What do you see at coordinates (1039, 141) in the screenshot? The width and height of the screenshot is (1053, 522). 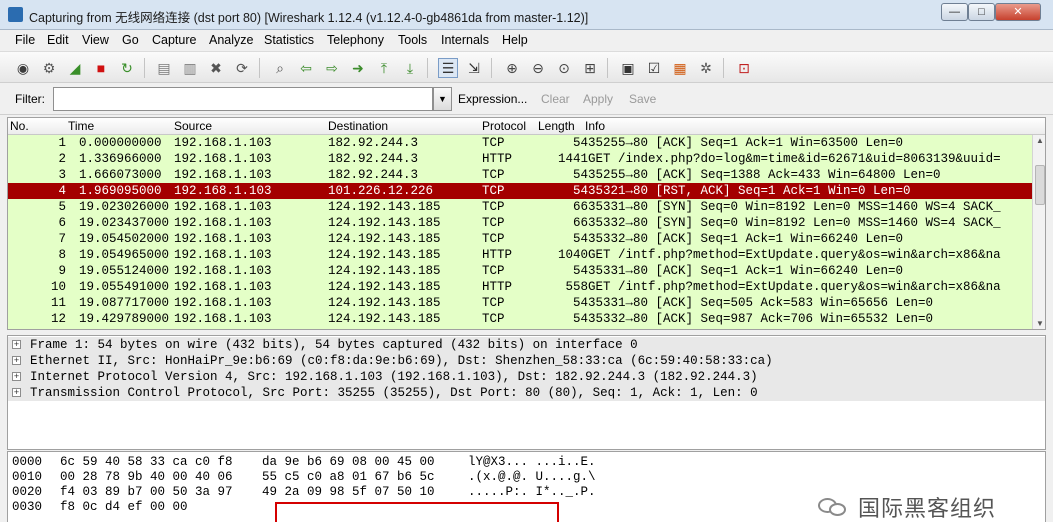 I see `scroll-up-icon: ▲` at bounding box center [1039, 141].